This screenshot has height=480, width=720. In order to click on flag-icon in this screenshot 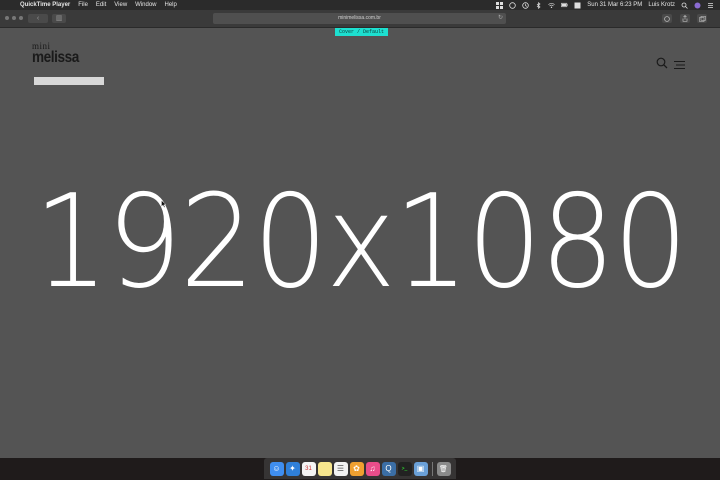, I will do `click(577, 5)`.